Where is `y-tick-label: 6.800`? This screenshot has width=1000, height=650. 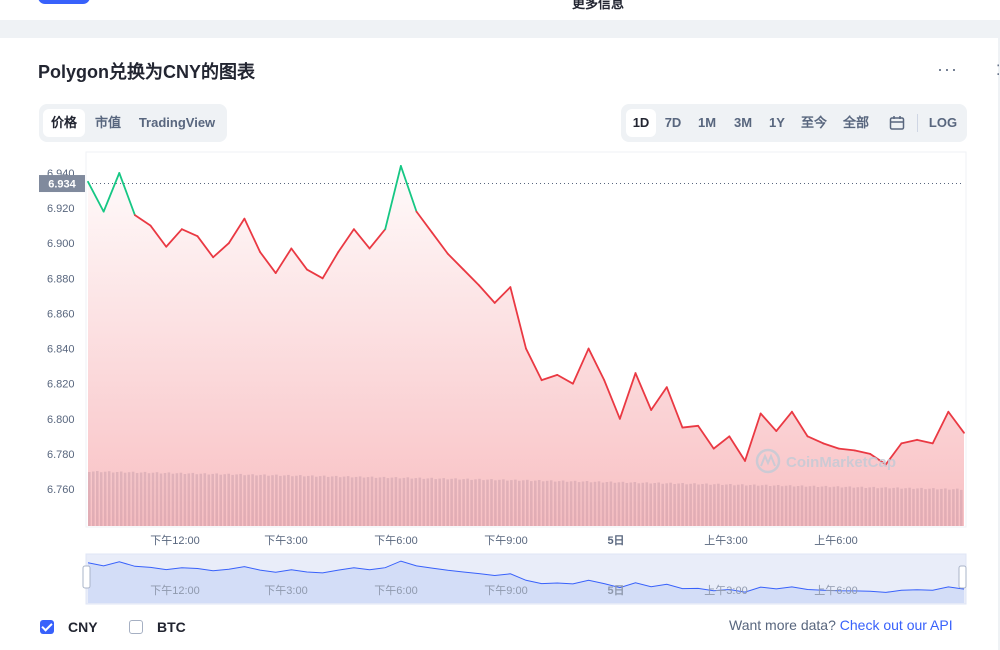
y-tick-label: 6.800 is located at coordinates (61, 420).